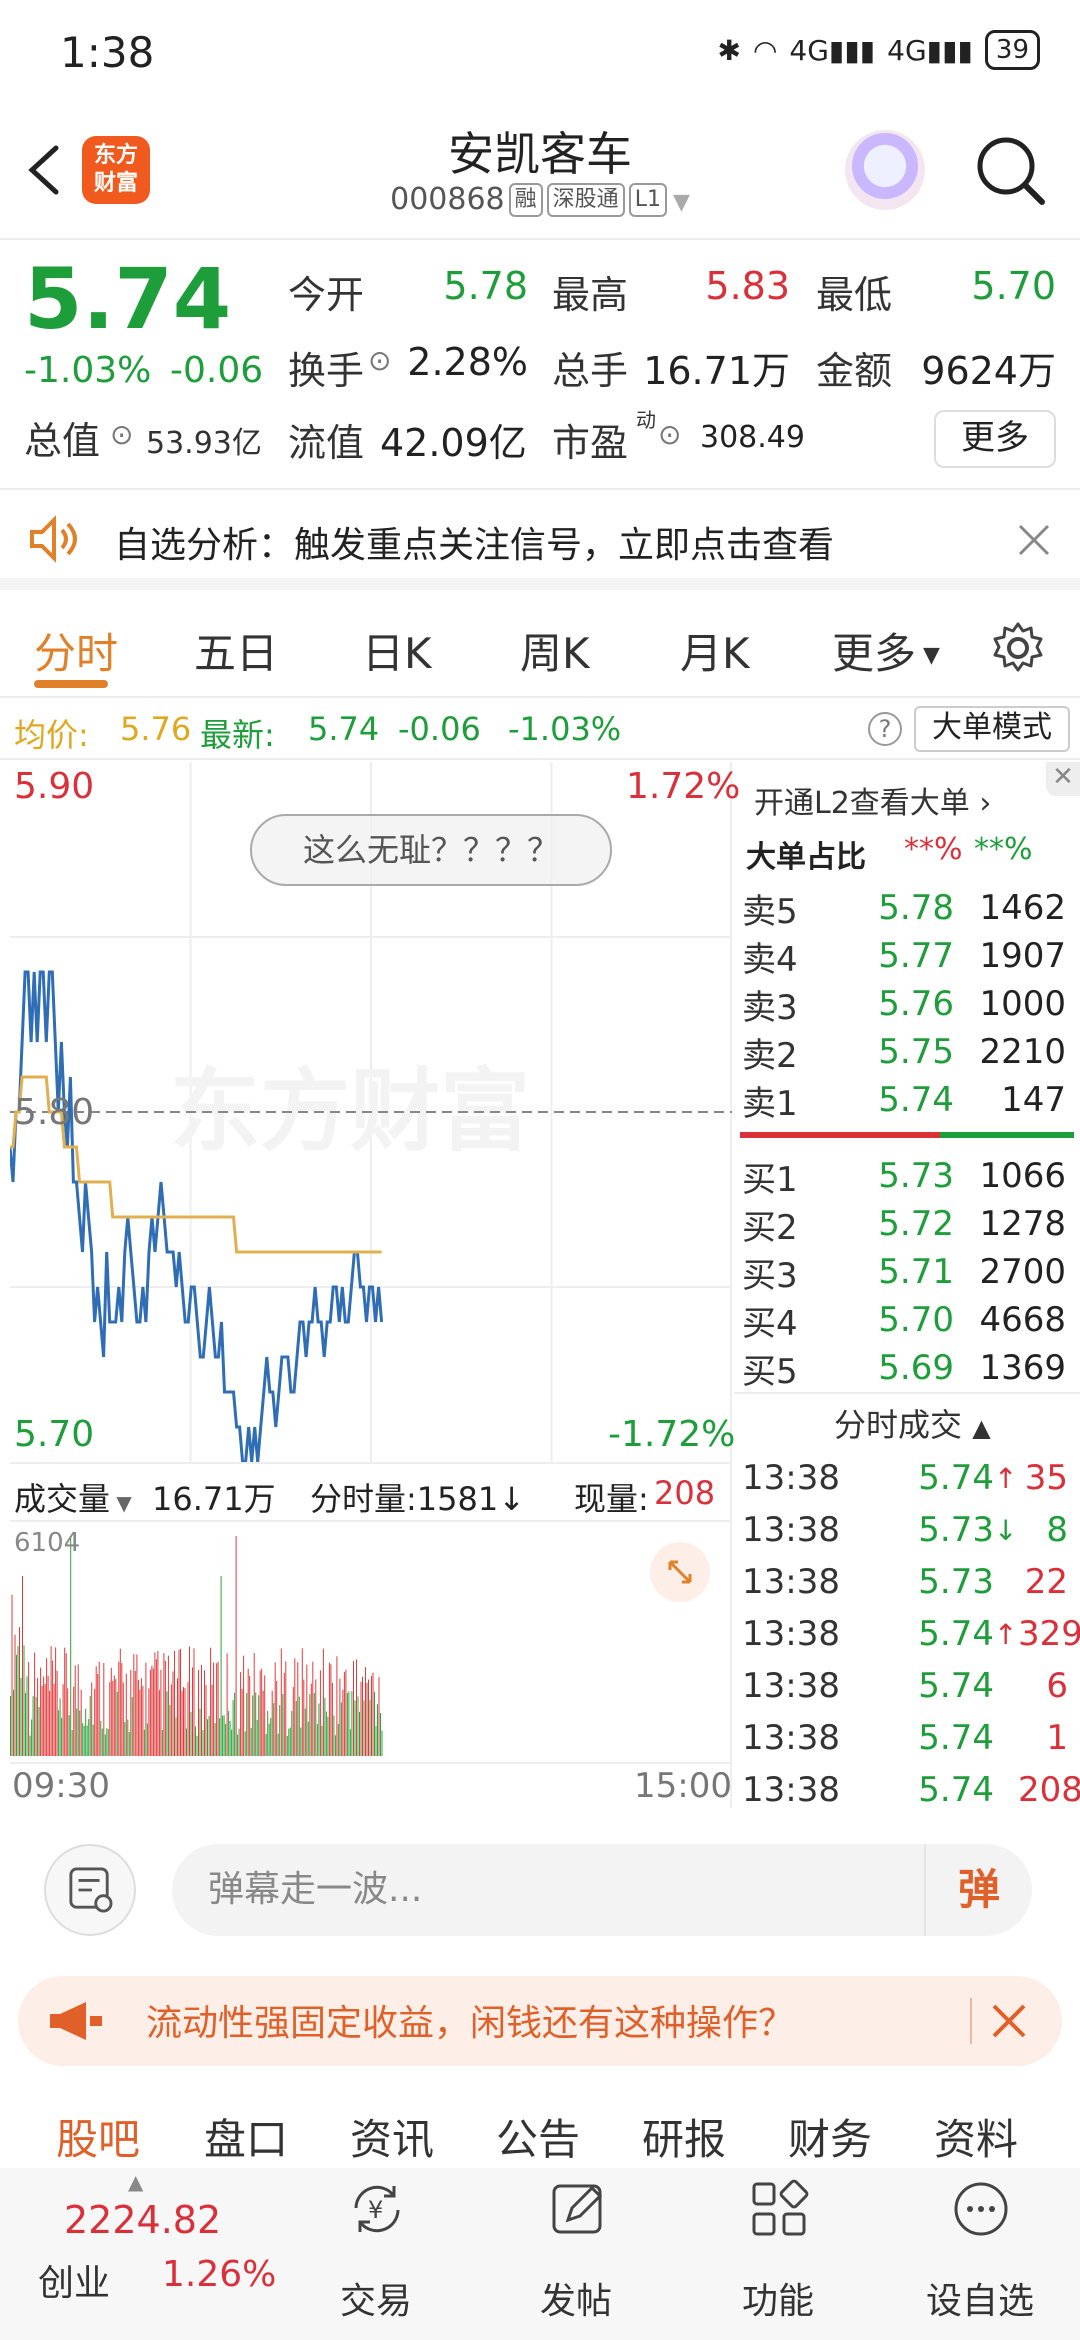  I want to click on buy-row: 买3 5.71 2700, so click(907, 1272).